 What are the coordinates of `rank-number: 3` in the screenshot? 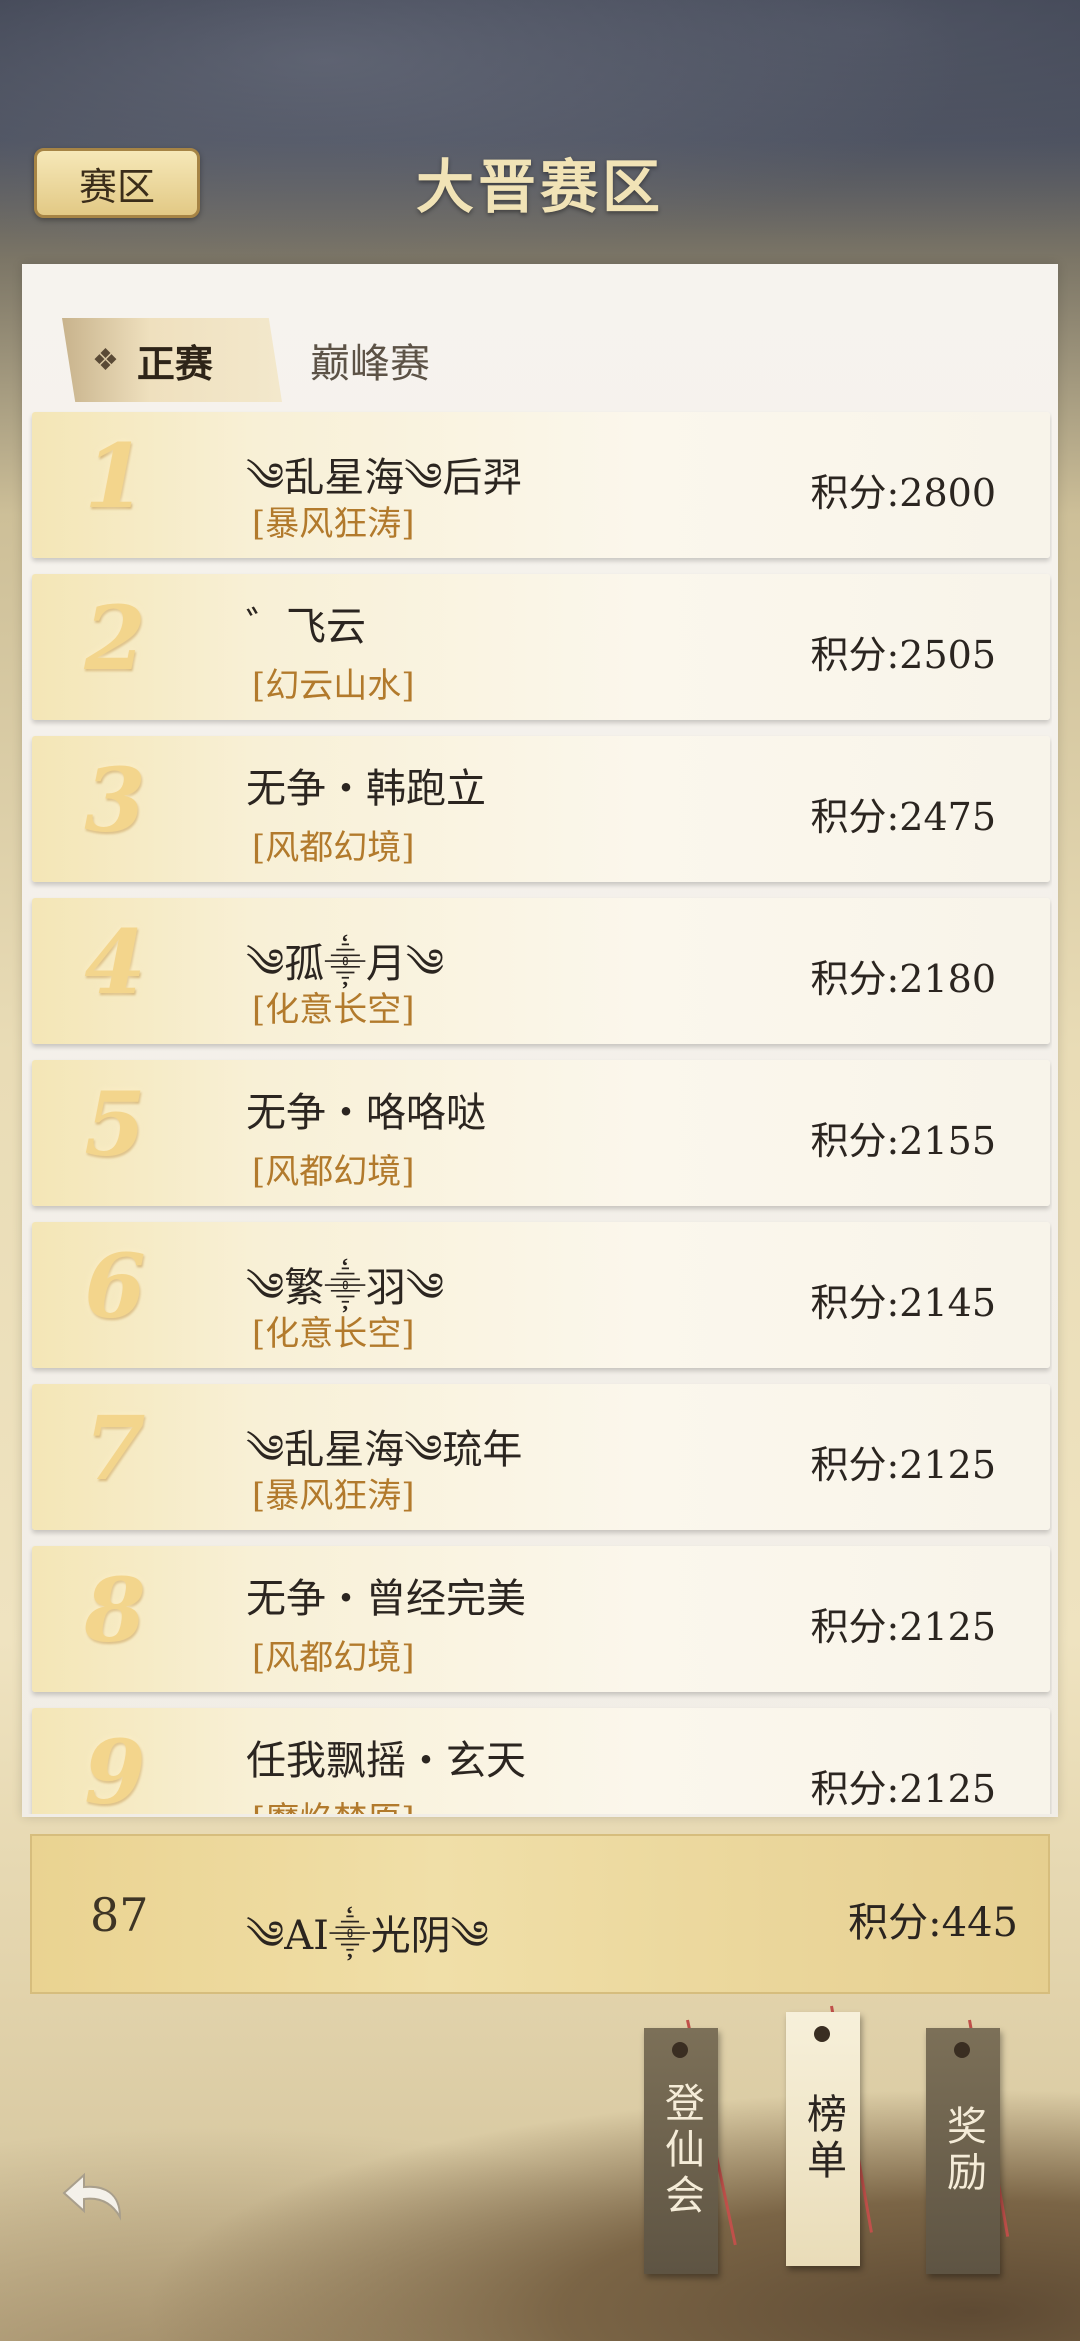 It's located at (115, 800).